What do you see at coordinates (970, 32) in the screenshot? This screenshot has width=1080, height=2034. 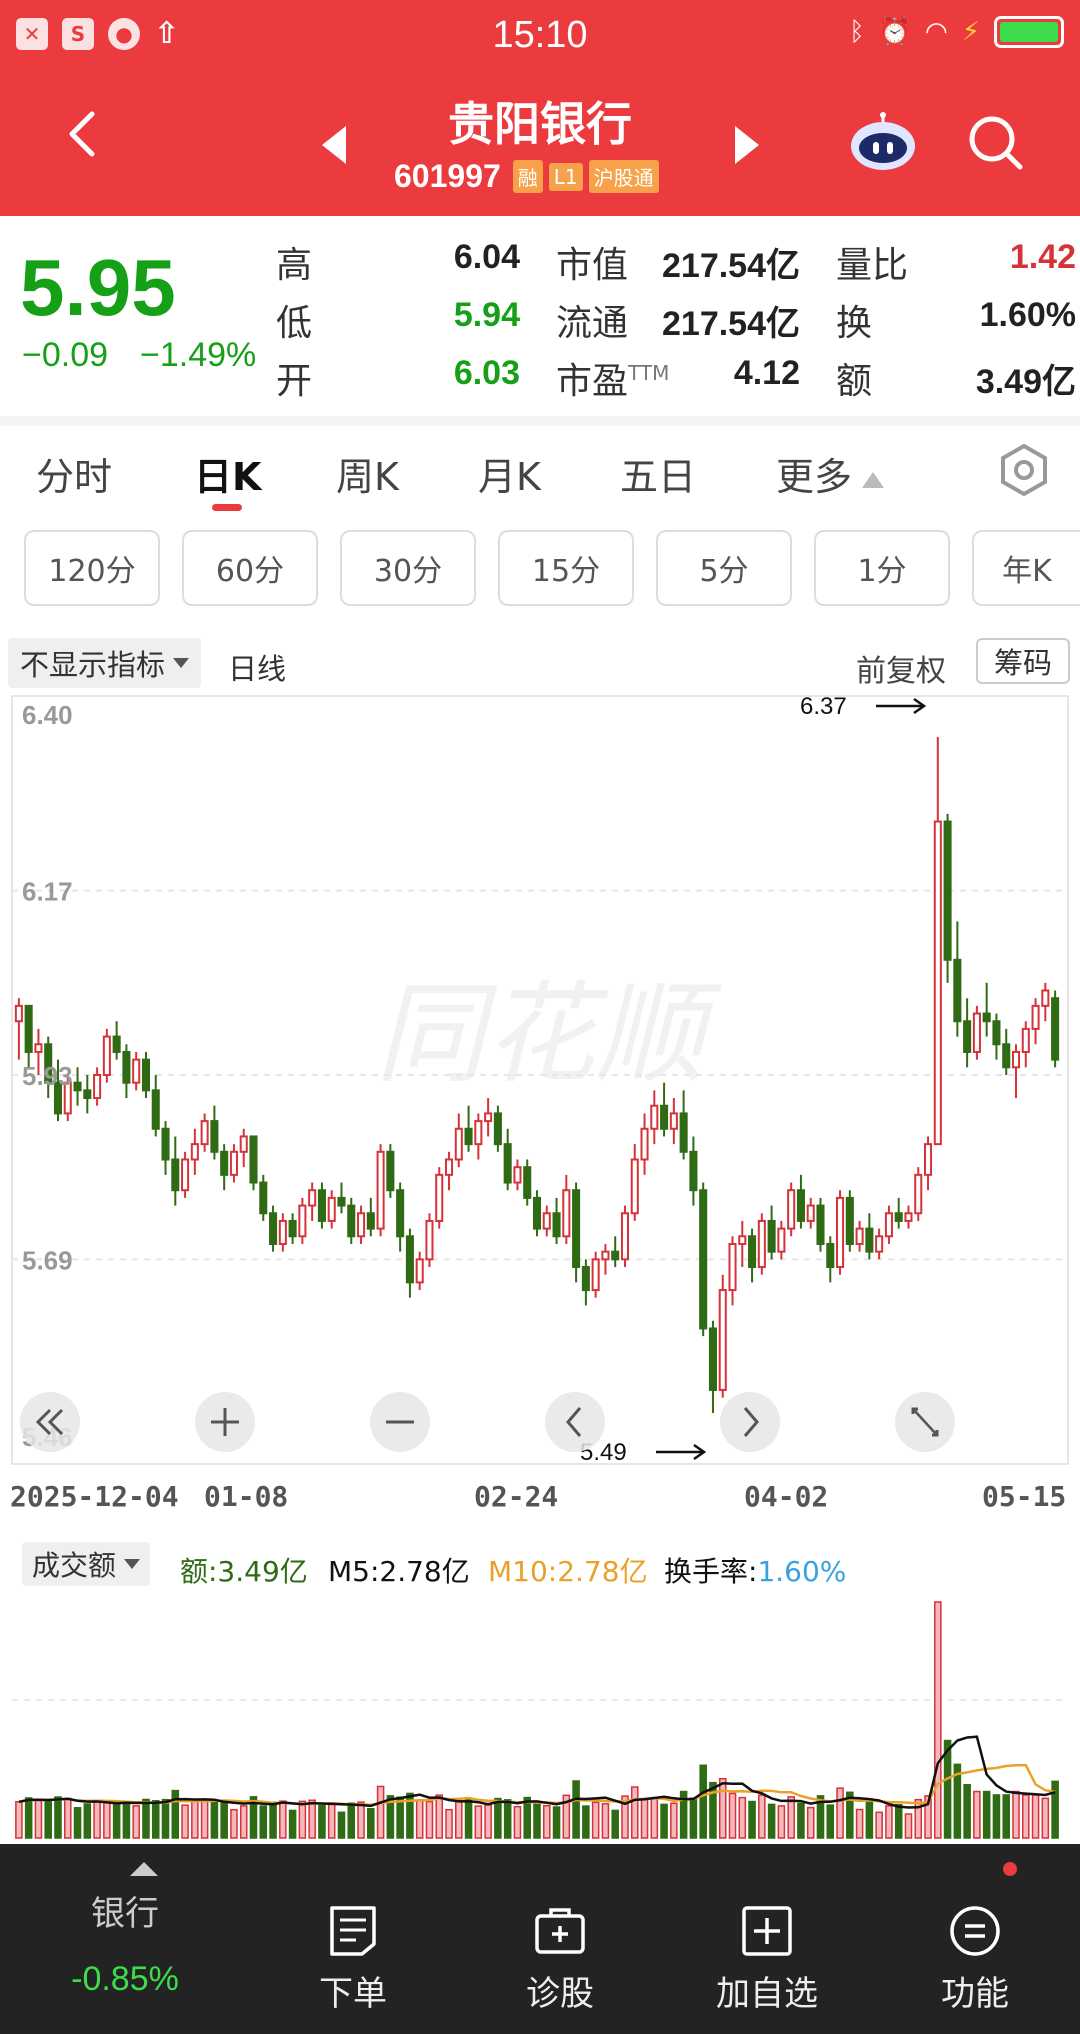 I see `charging-icon: ⚡` at bounding box center [970, 32].